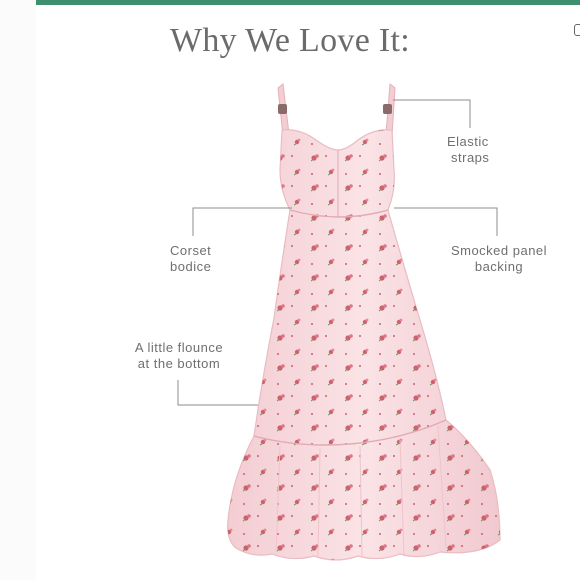 This screenshot has height=580, width=580. Describe the element at coordinates (179, 347) in the screenshot. I see `flounce-line1: A little flounce` at that location.